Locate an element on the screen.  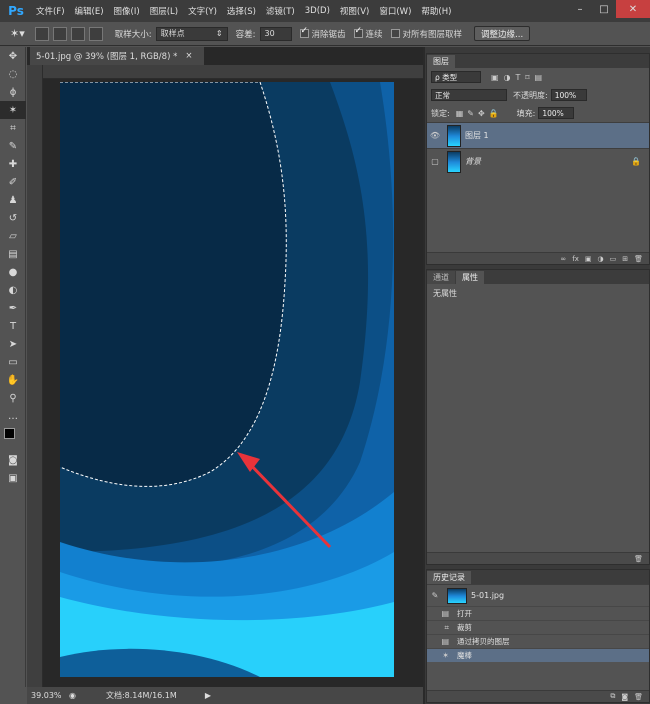
move-tool-icon: ✥ is located at coordinates (13, 56).